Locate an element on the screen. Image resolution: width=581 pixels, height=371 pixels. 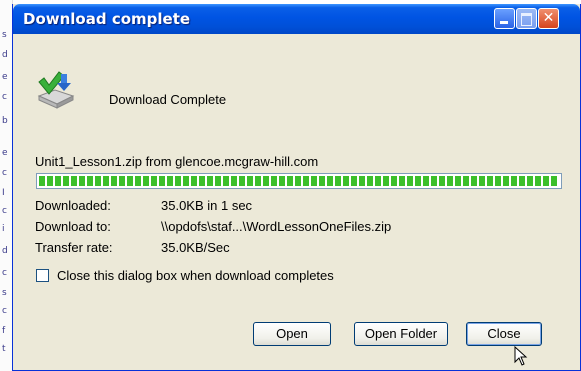
close-window-button: ✕ is located at coordinates (548, 18).